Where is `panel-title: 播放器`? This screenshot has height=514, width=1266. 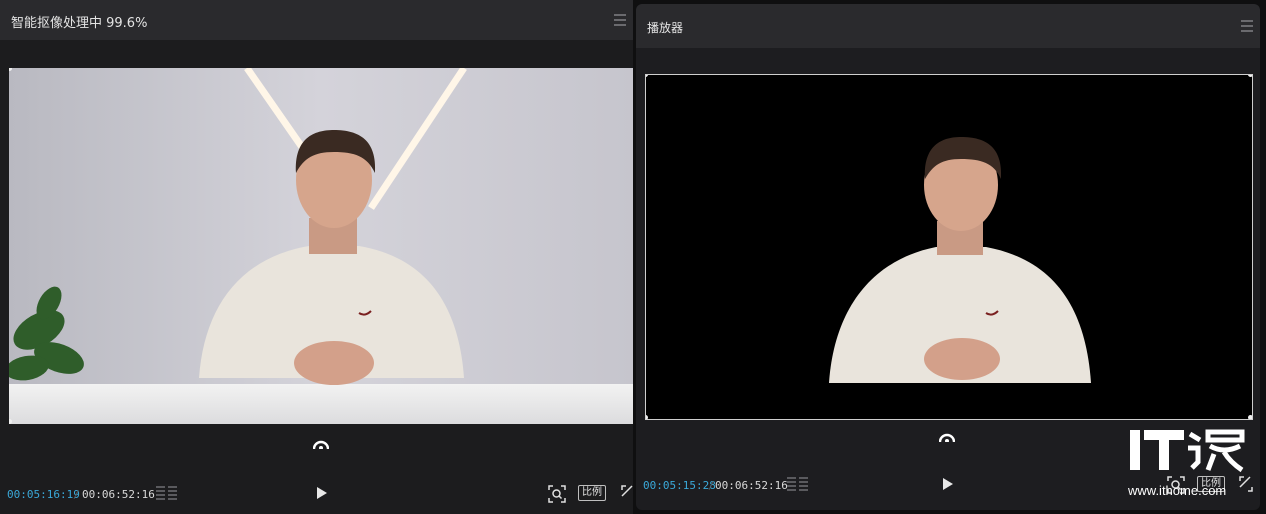
panel-title: 播放器 is located at coordinates (665, 28).